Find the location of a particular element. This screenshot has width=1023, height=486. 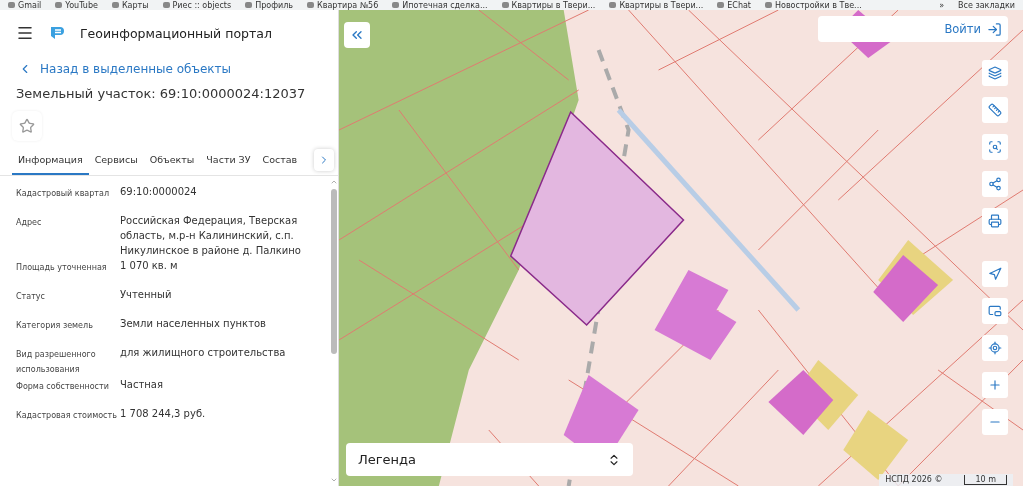

target-button is located at coordinates (995, 348).